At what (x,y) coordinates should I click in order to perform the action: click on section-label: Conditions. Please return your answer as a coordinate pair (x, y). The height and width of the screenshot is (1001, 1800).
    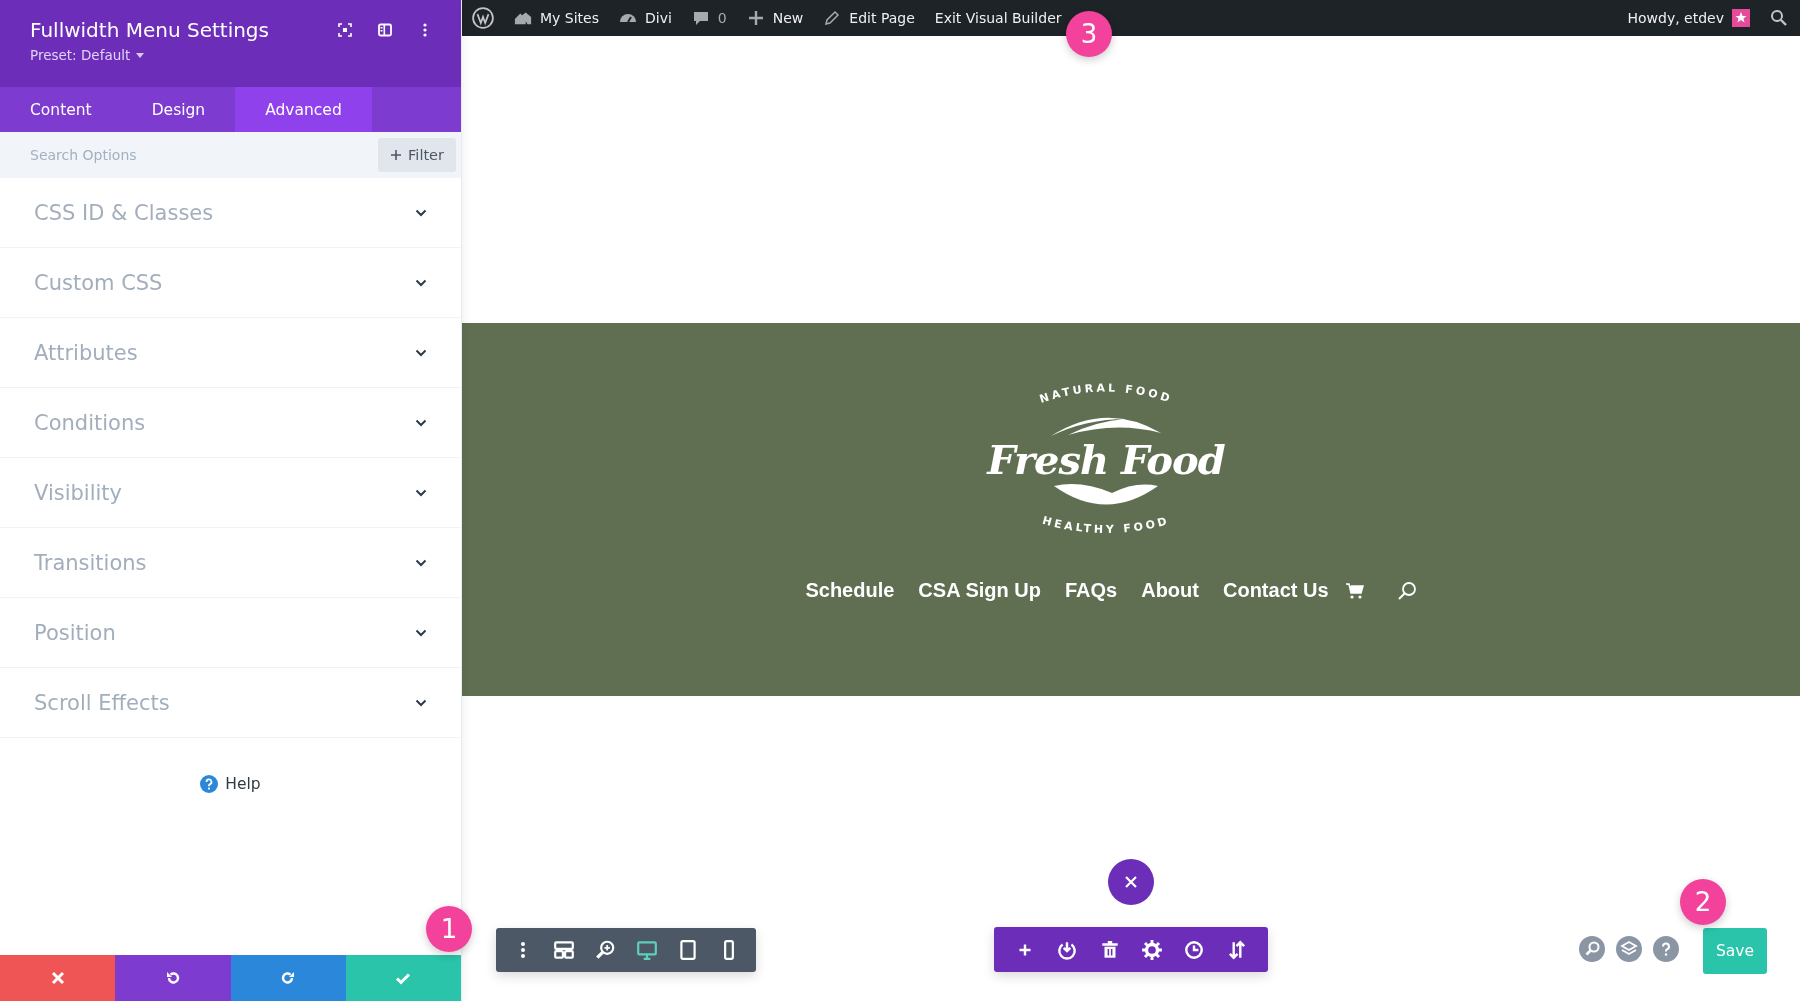
    Looking at the image, I should click on (90, 422).